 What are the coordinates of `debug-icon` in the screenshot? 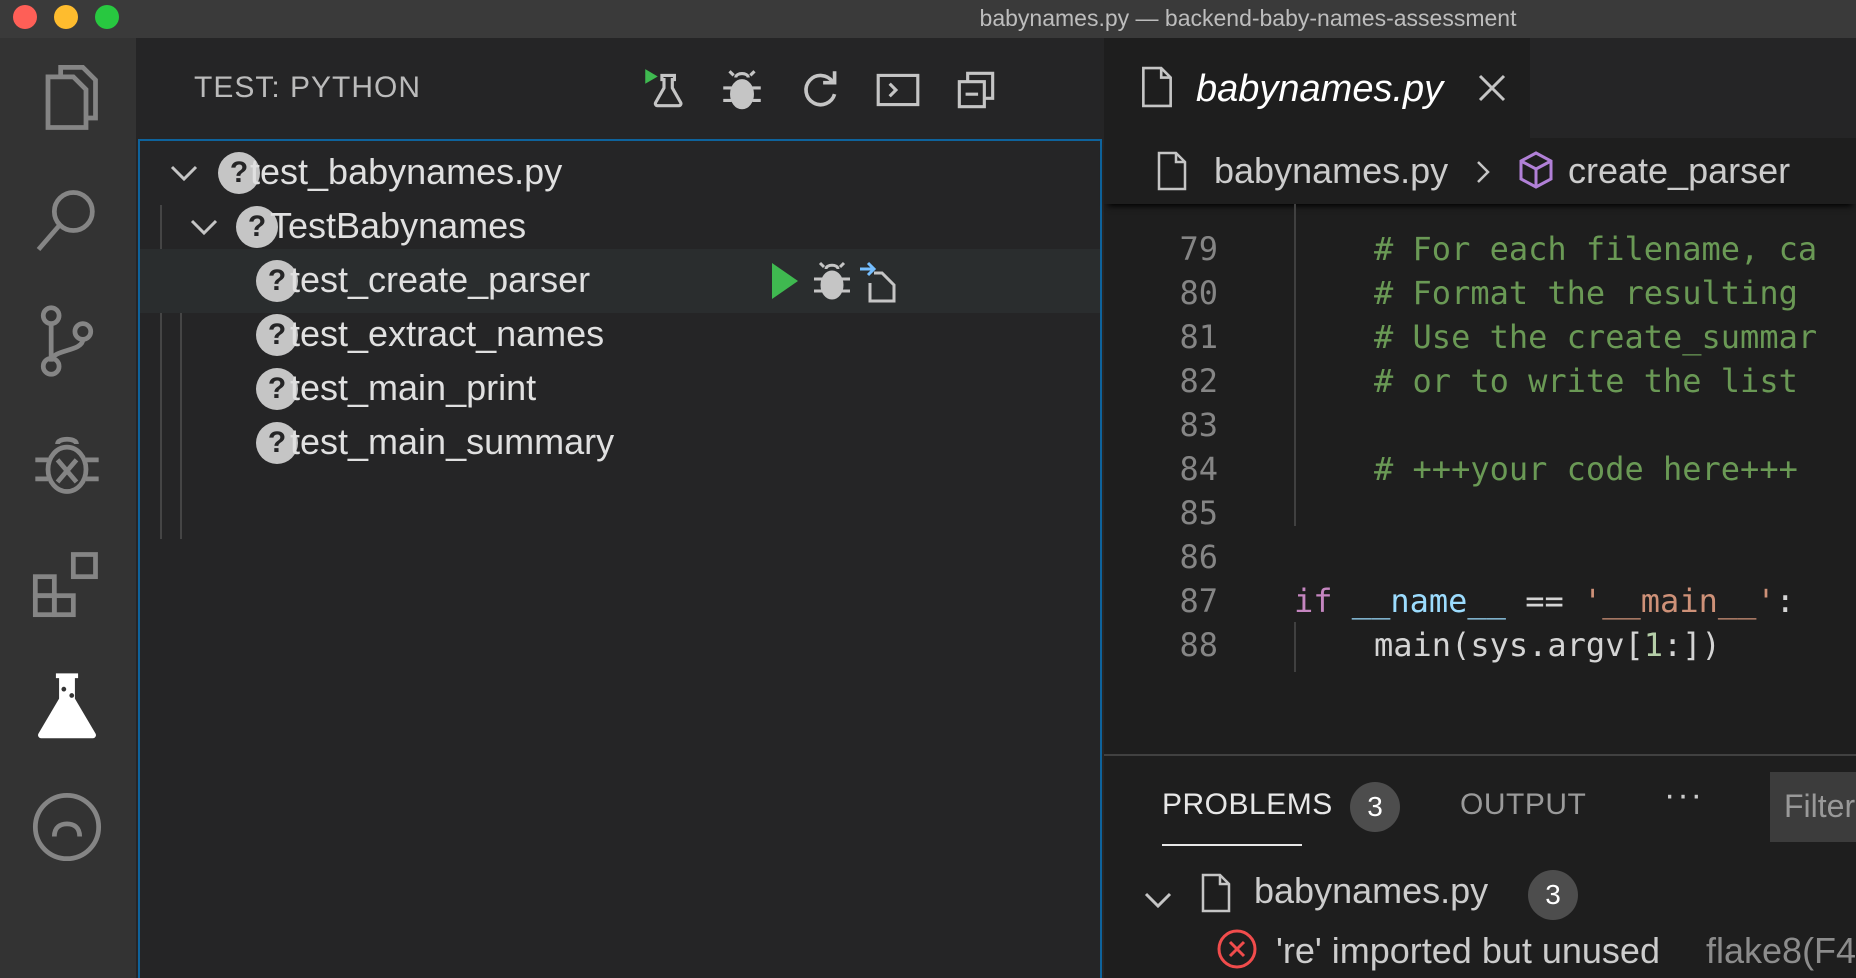 It's located at (67, 463).